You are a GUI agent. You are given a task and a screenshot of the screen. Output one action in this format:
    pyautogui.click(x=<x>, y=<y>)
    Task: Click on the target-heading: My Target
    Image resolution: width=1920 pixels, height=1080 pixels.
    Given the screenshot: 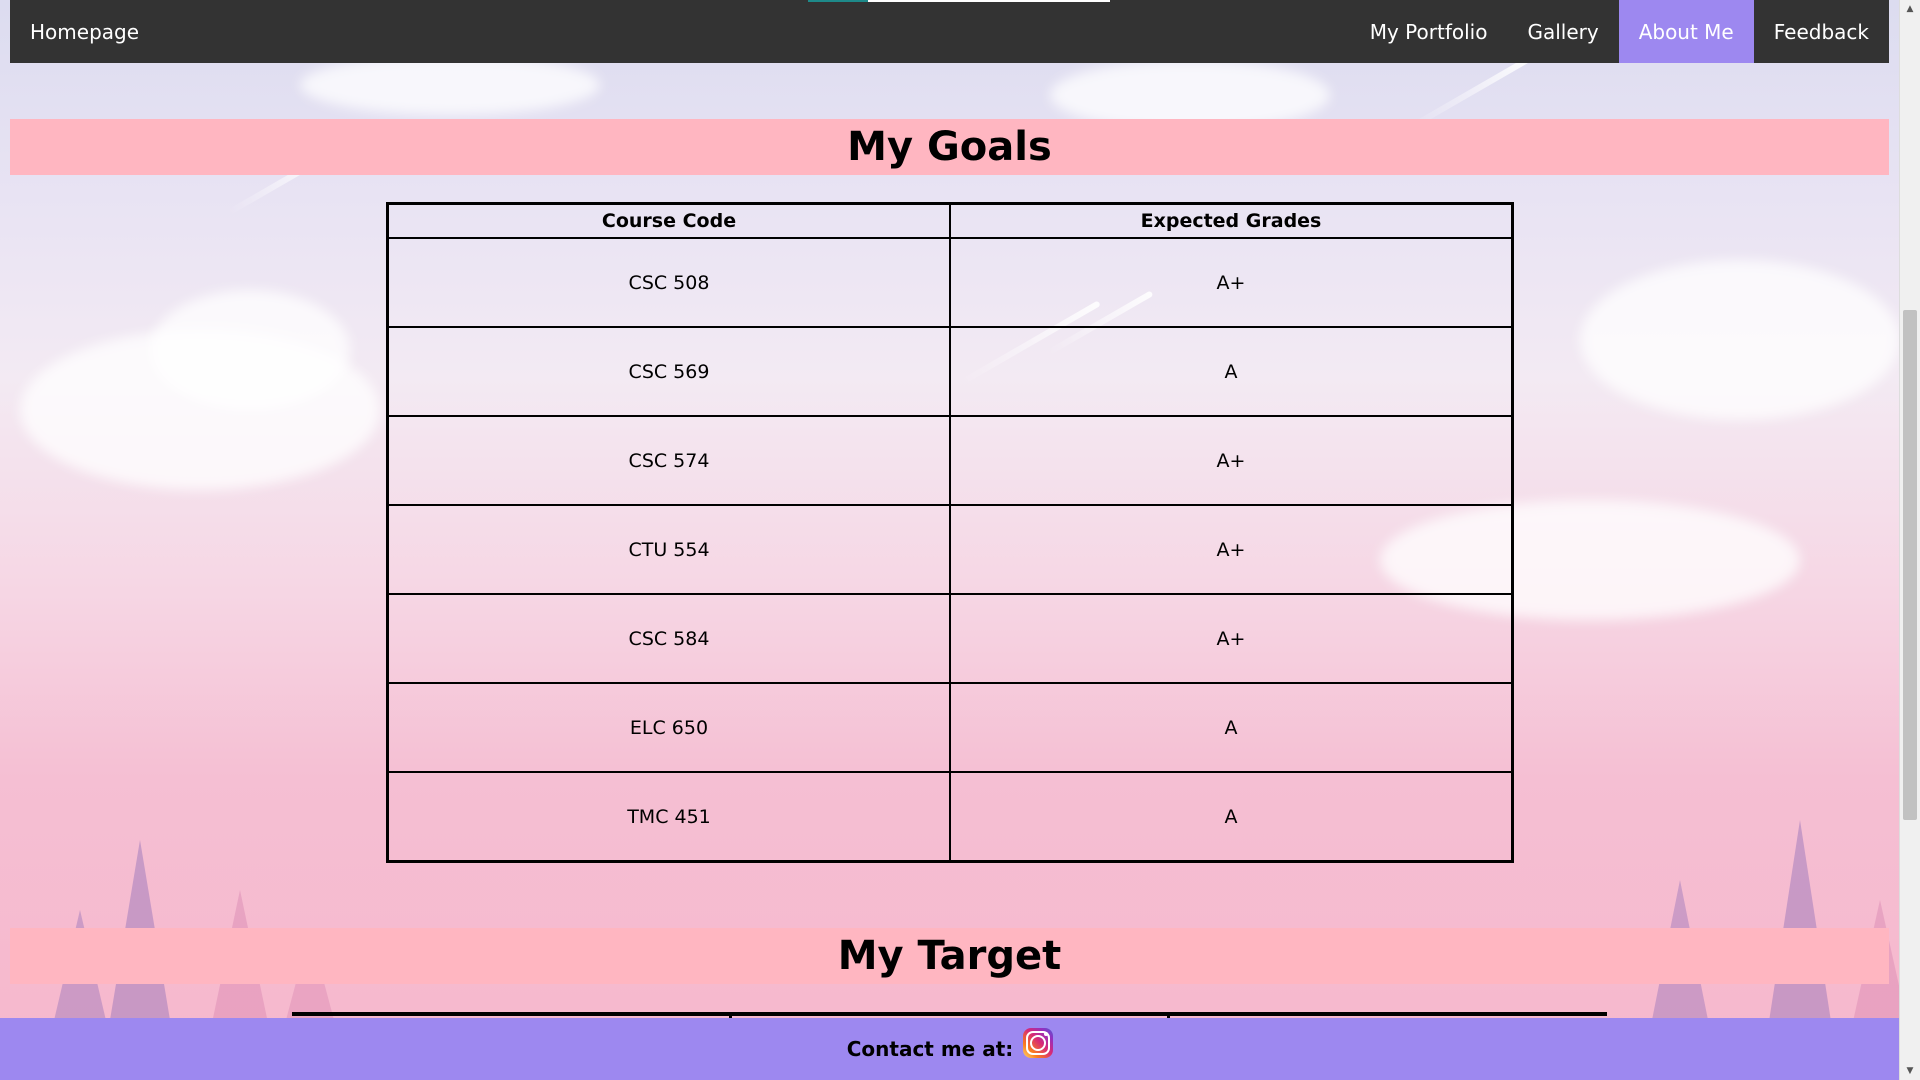 What is the action you would take?
    pyautogui.click(x=949, y=956)
    